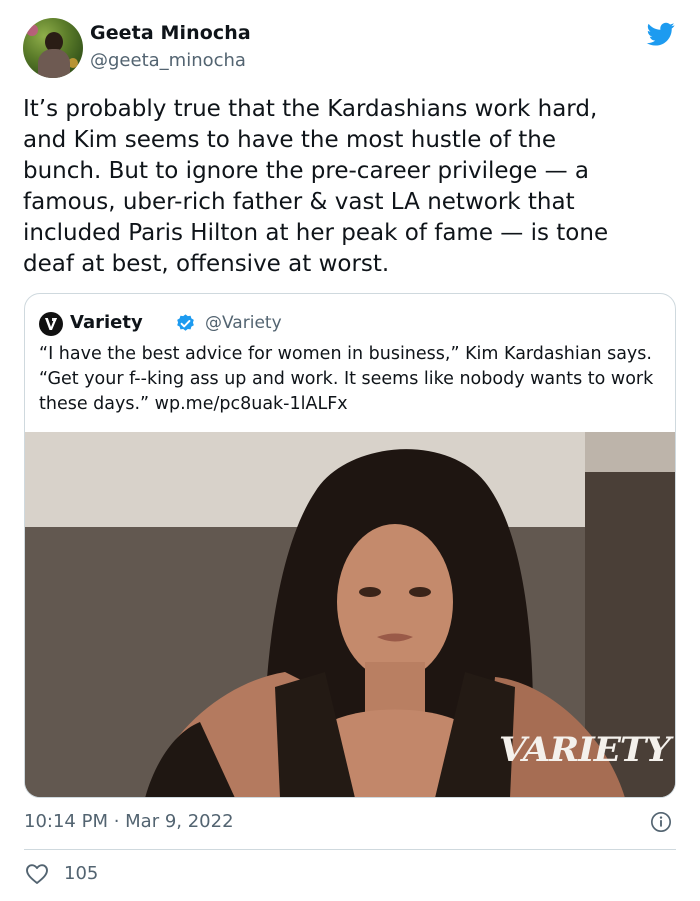 This screenshot has width=700, height=901. I want to click on quoted-handle: @Variety, so click(243, 323).